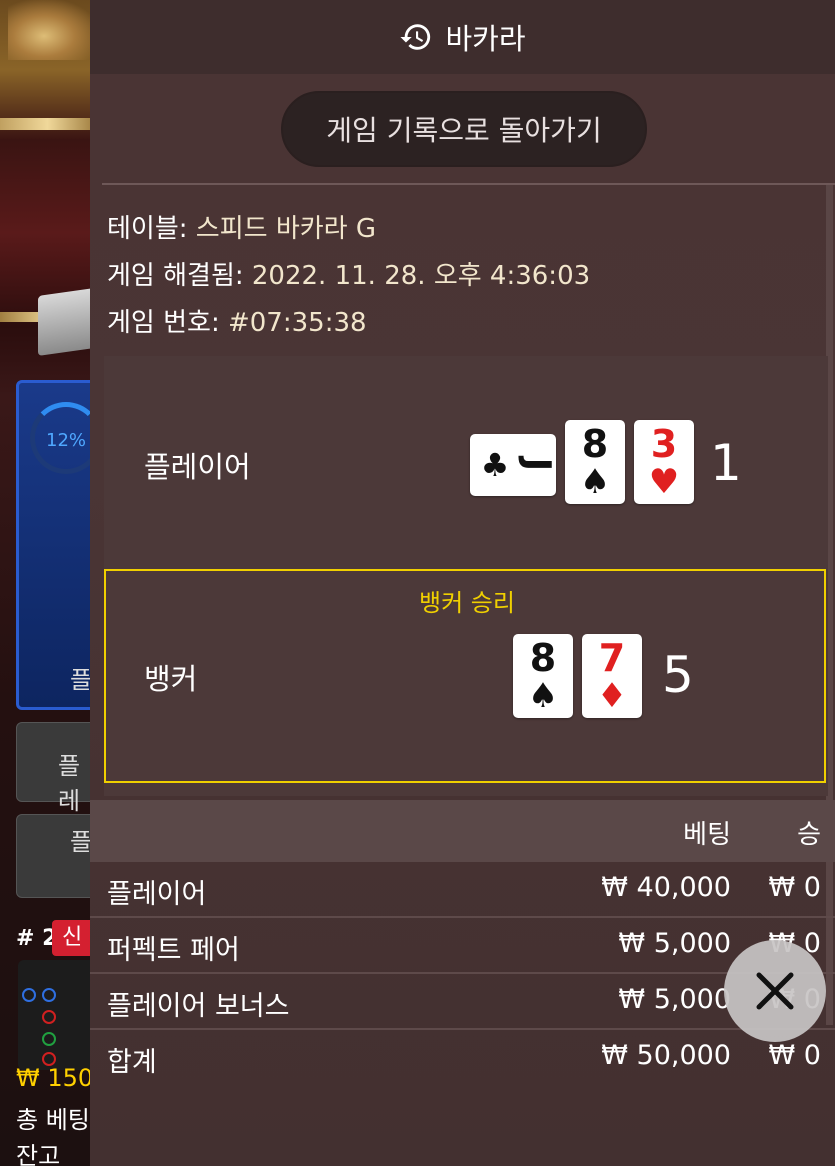 The image size is (835, 1166). What do you see at coordinates (173, 950) in the screenshot?
I see `bet-name: 퍼펙트 페어` at bounding box center [173, 950].